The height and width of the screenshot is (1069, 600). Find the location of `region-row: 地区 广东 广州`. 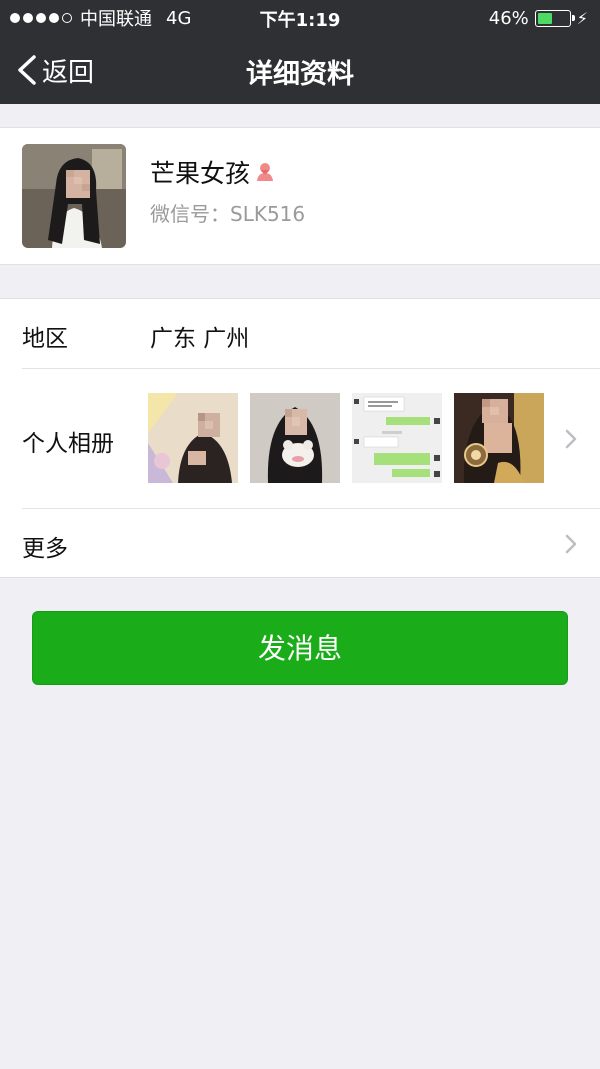

region-row: 地区 广东 广州 is located at coordinates (300, 334).